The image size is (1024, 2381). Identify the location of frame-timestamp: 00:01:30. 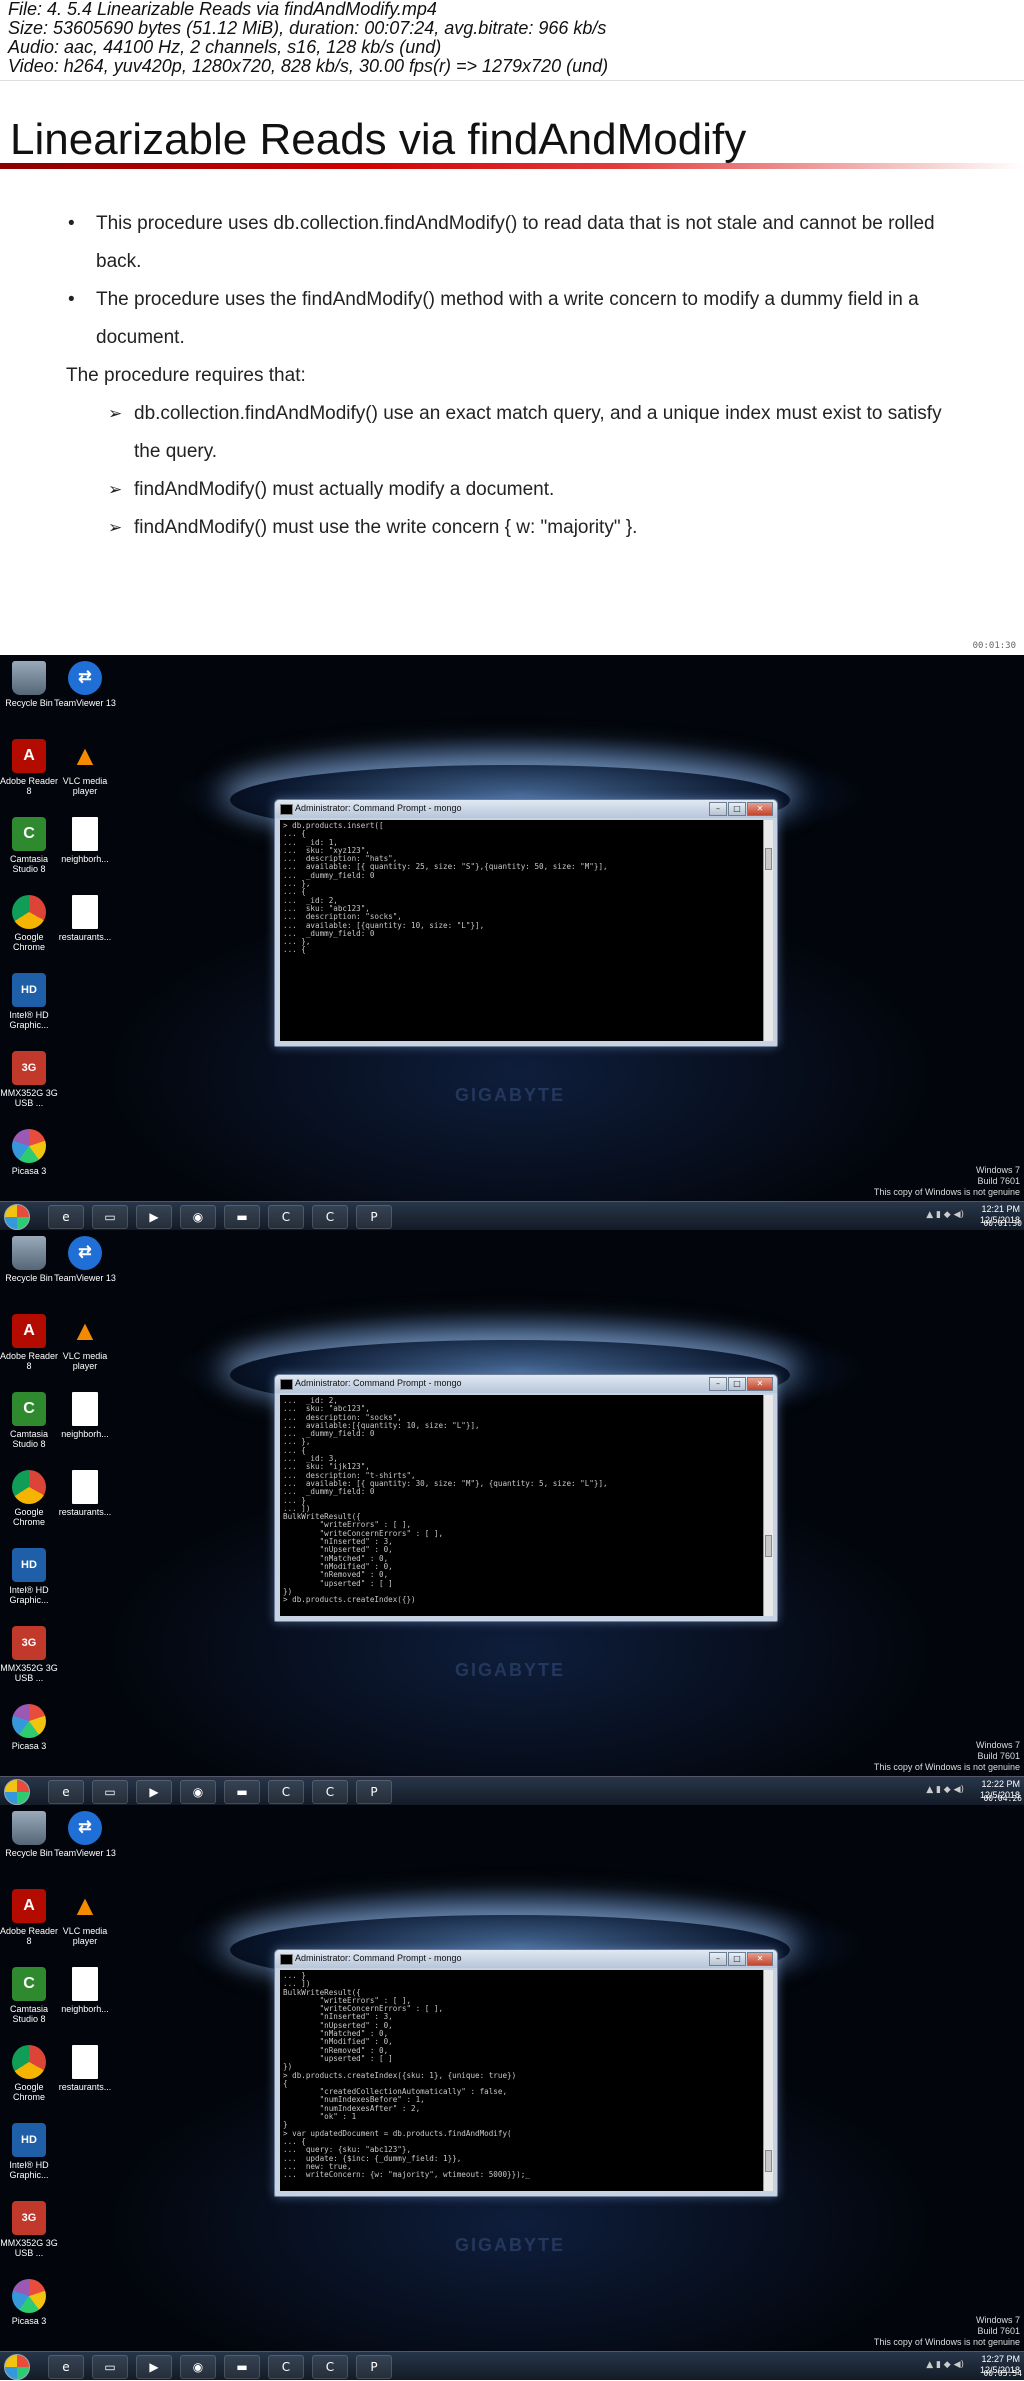
(1002, 1223).